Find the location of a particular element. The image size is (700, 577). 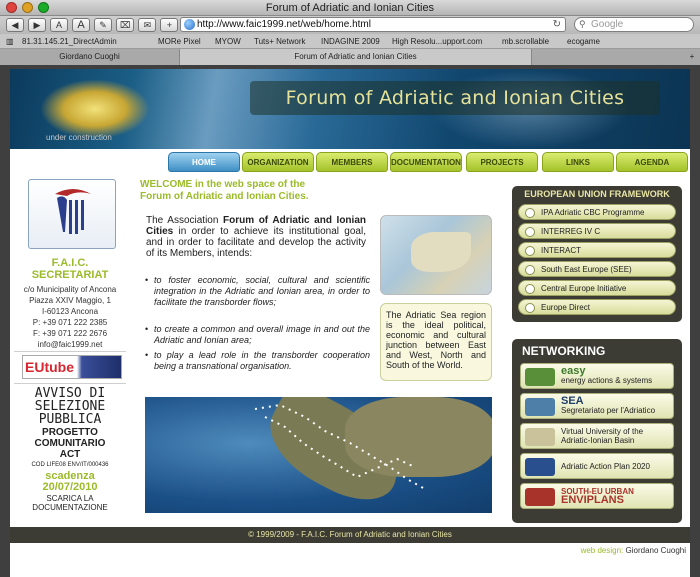

eu-link-europe-direct: Europe Direct is located at coordinates (597, 307).